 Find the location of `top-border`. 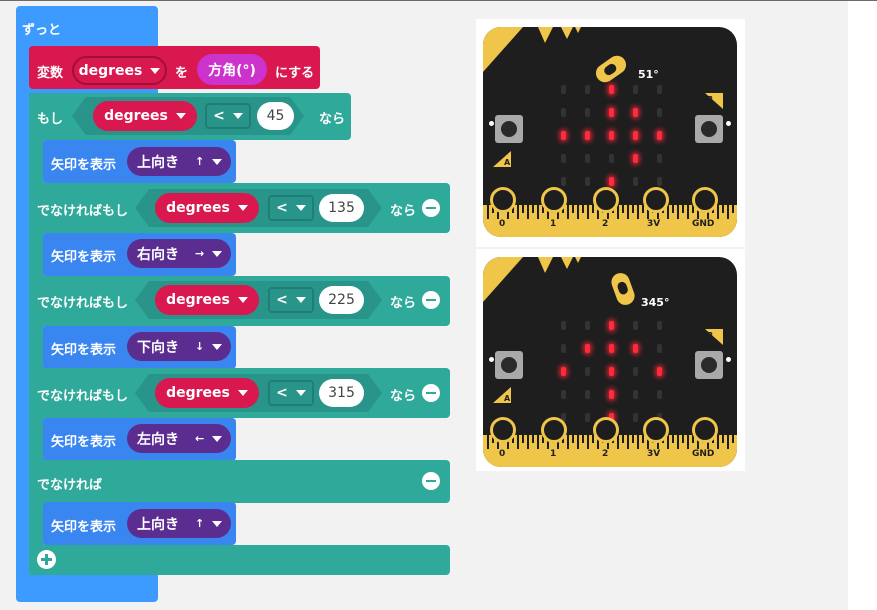

top-border is located at coordinates (438, 0).